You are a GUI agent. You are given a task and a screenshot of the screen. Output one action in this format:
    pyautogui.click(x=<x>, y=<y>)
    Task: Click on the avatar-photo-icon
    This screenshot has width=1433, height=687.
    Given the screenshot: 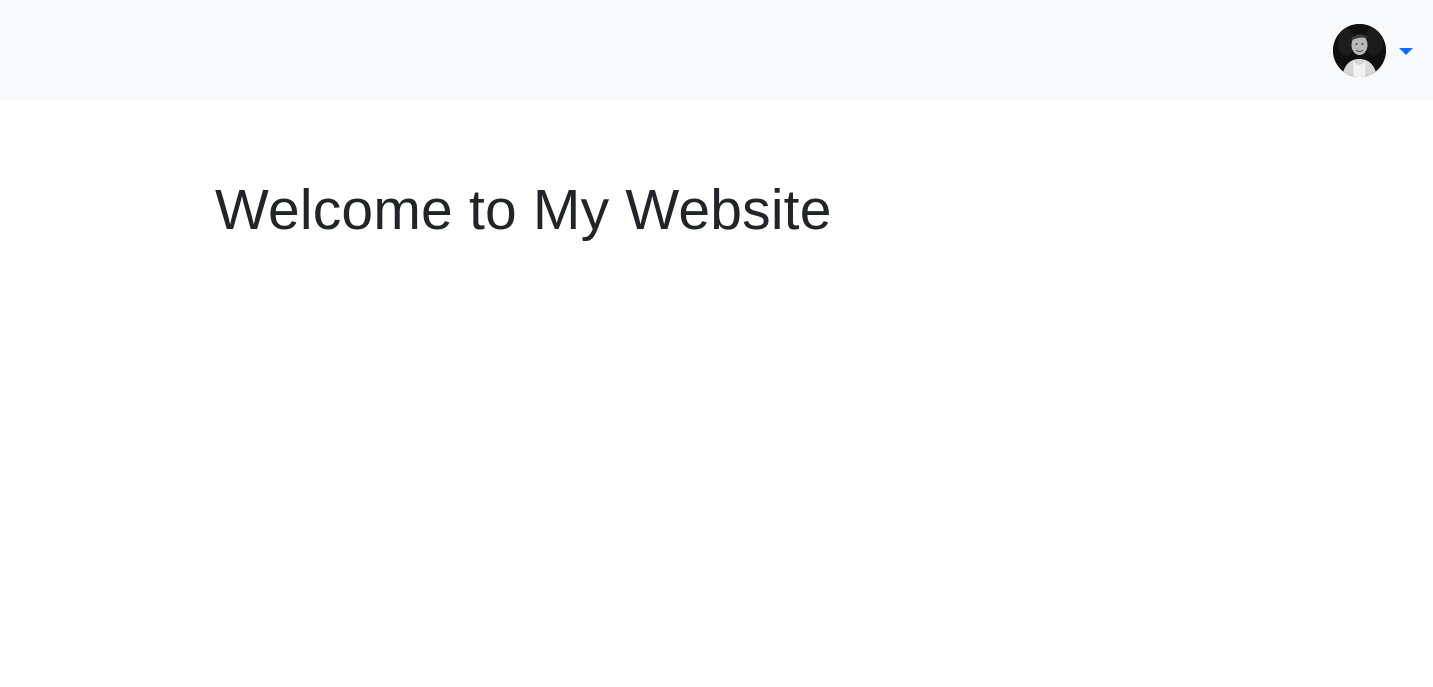 What is the action you would take?
    pyautogui.click(x=1359, y=50)
    